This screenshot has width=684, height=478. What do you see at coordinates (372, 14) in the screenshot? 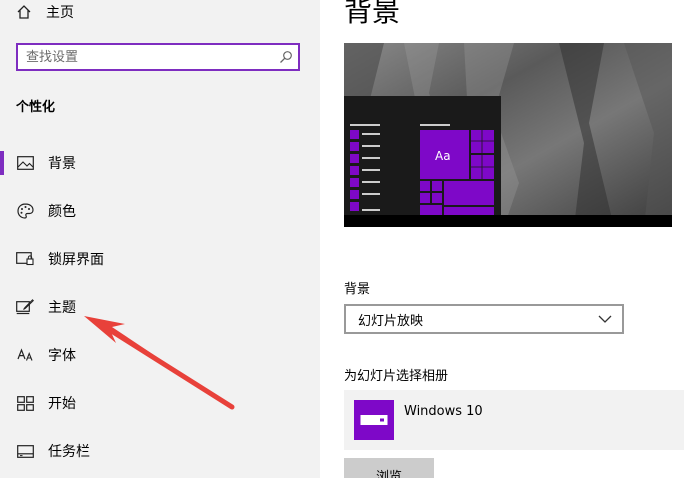
I see `page-title: 背景` at bounding box center [372, 14].